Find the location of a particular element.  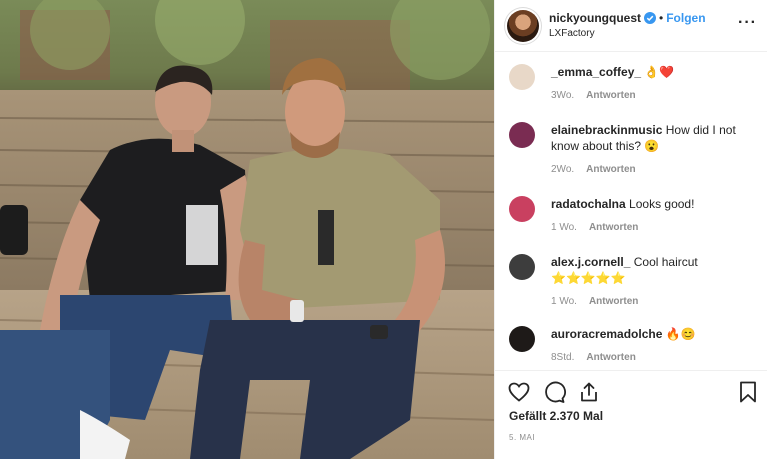

follow-button: Folgen is located at coordinates (685, 18).